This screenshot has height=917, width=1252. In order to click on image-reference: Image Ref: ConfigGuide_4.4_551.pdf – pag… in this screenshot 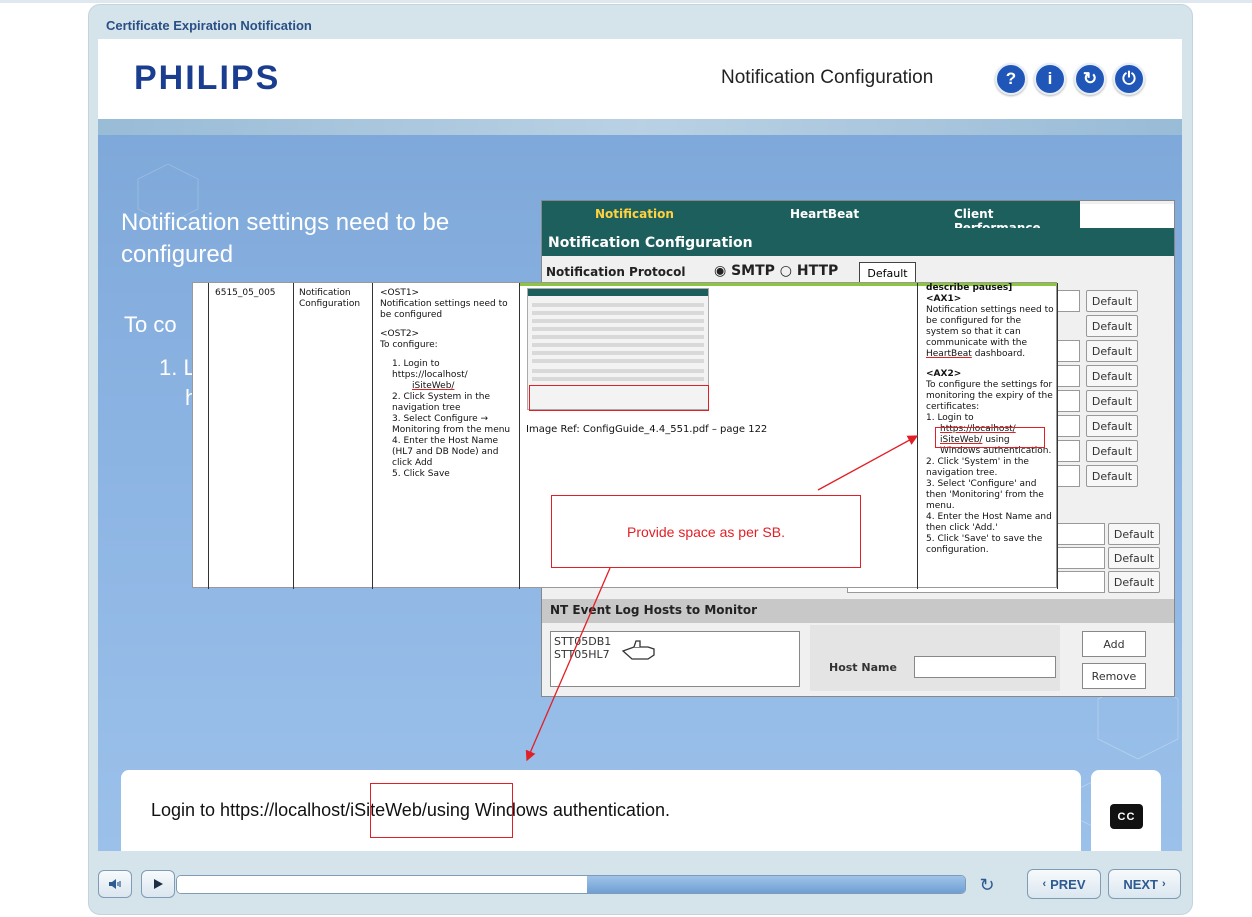, I will do `click(647, 429)`.